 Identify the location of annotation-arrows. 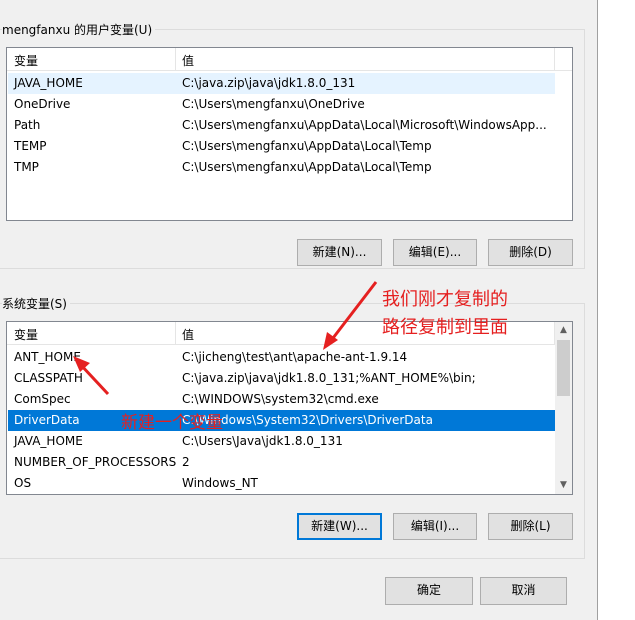
(225, 338).